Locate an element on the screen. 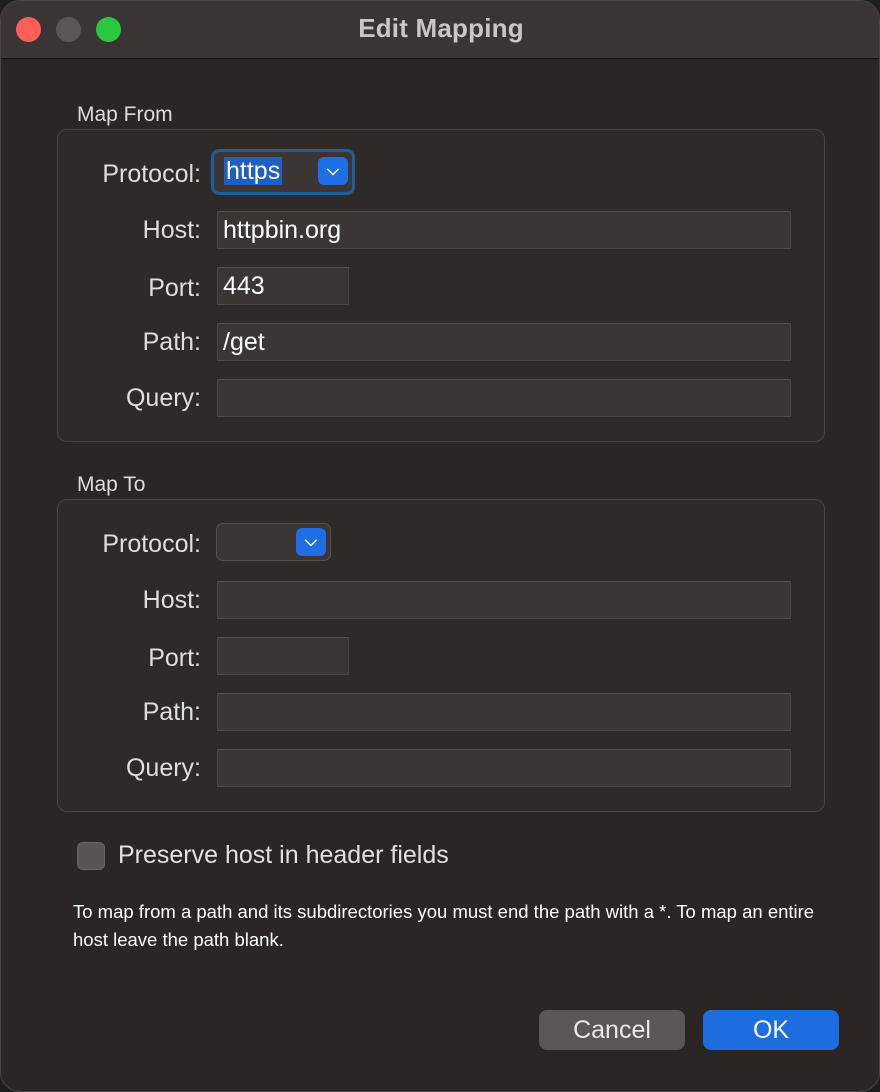  map-to-port-field is located at coordinates (283, 656).